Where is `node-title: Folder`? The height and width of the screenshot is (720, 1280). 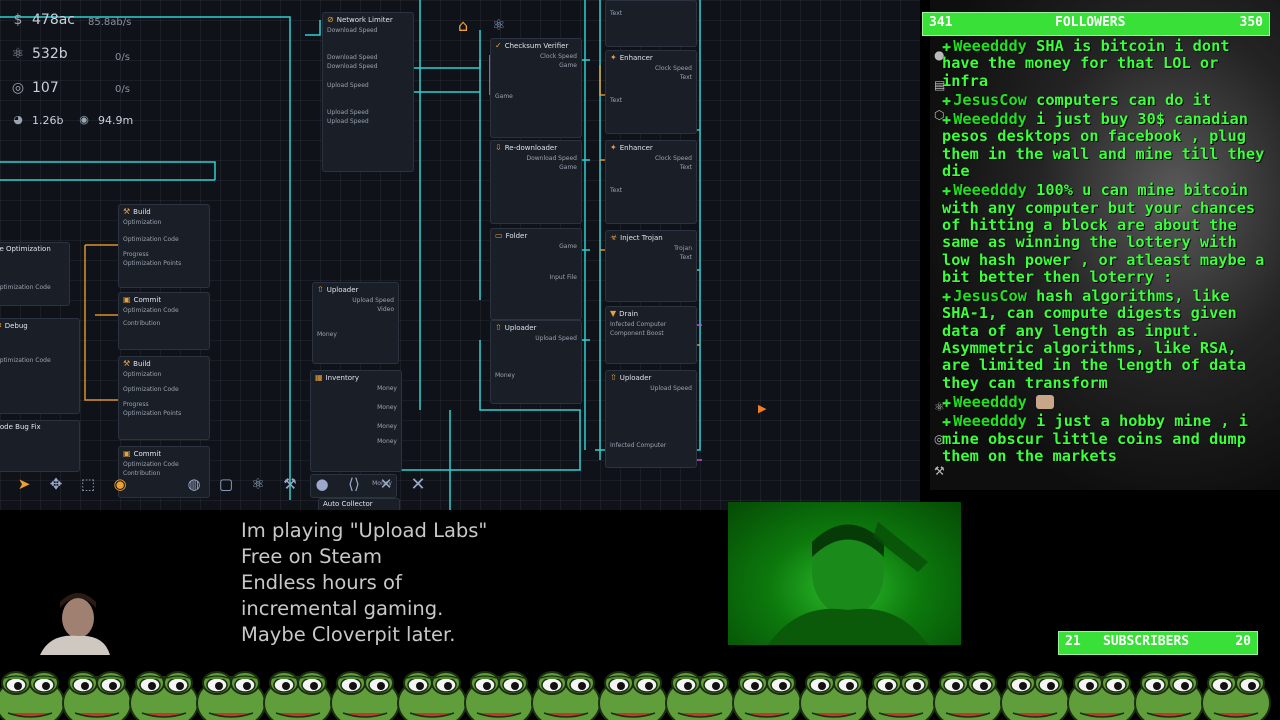
node-title: Folder is located at coordinates (516, 235).